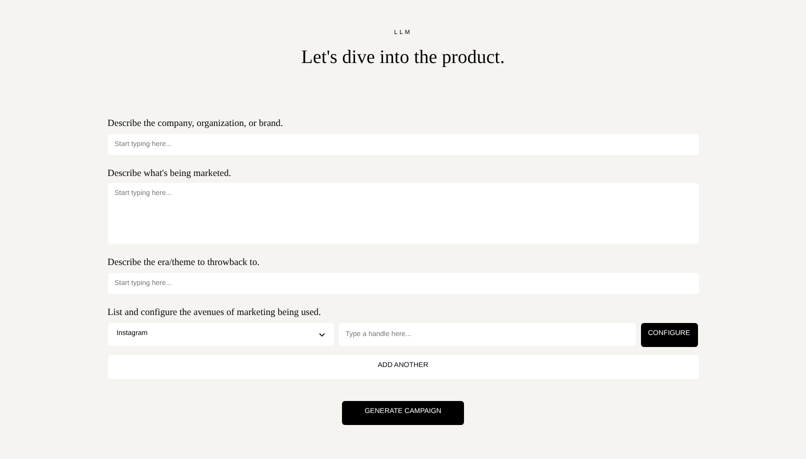 The width and height of the screenshot is (806, 459). I want to click on page-heading: Let's dive into the product., so click(403, 58).